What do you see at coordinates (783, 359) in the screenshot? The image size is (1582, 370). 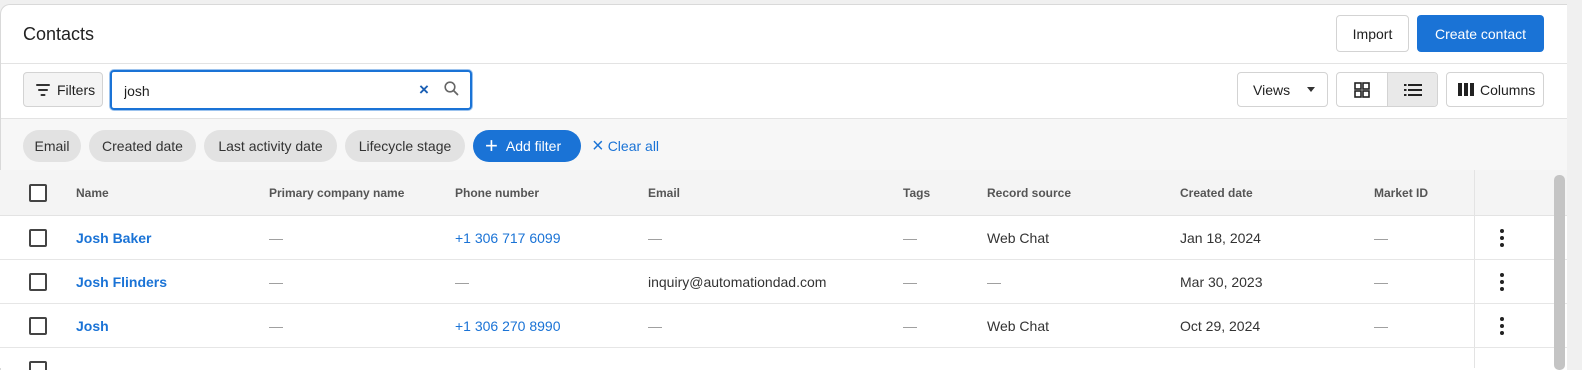 I see `table-row` at bounding box center [783, 359].